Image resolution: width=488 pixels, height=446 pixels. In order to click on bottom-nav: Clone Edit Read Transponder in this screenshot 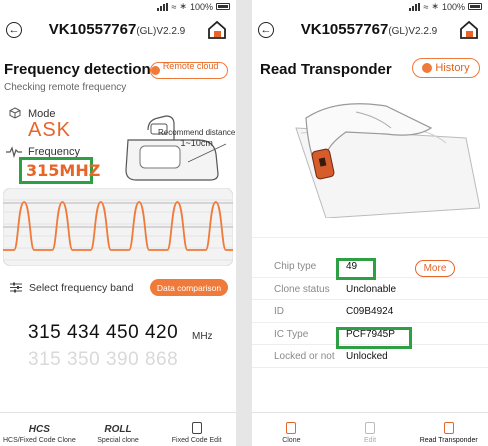, I will do `click(370, 429)`.